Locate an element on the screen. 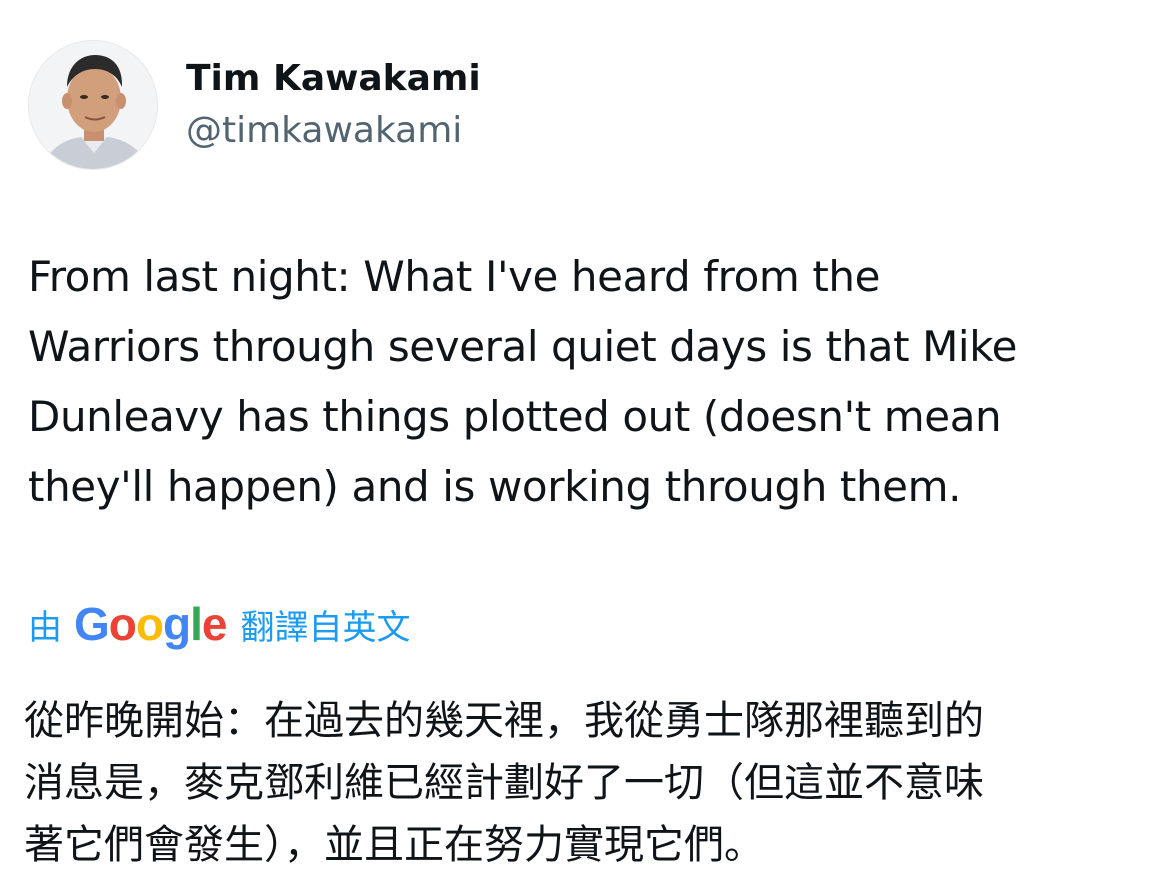  google-logo-letter: l is located at coordinates (196, 624).